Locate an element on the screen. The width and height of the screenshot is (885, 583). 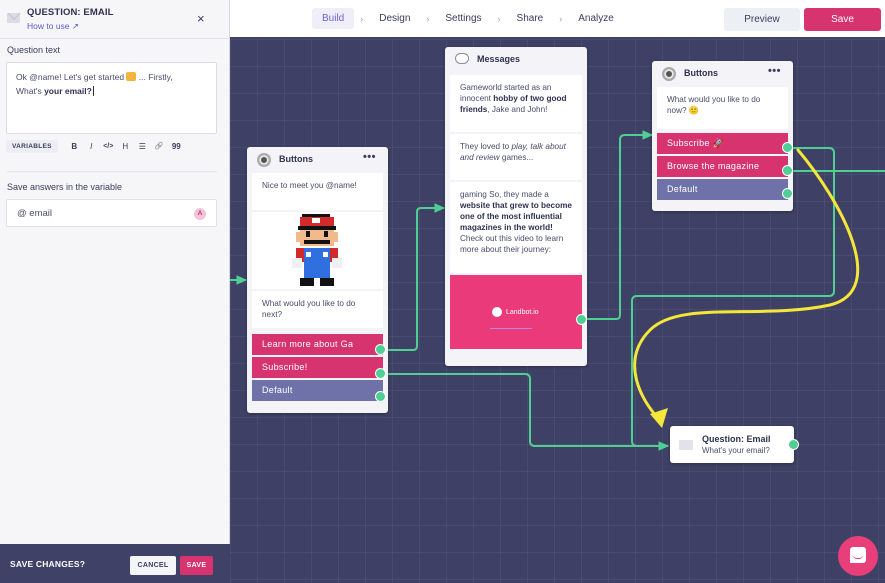
list-icon: ☰ is located at coordinates (142, 146).